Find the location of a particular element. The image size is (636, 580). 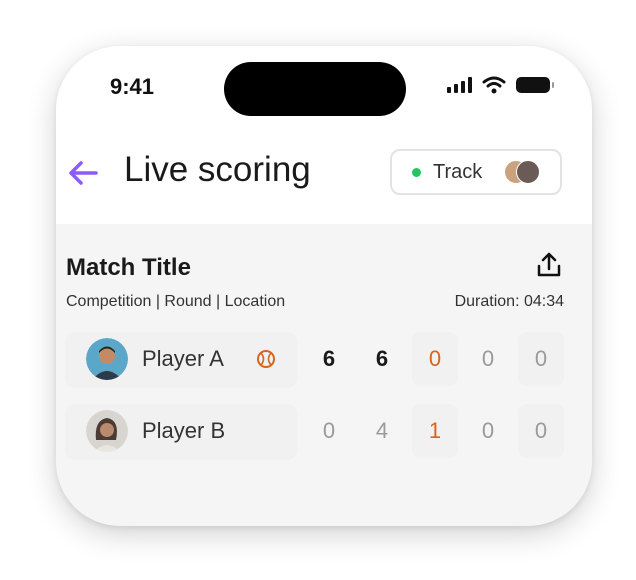

player-row: Player B 0 4 1 0 0 is located at coordinates (315, 431).